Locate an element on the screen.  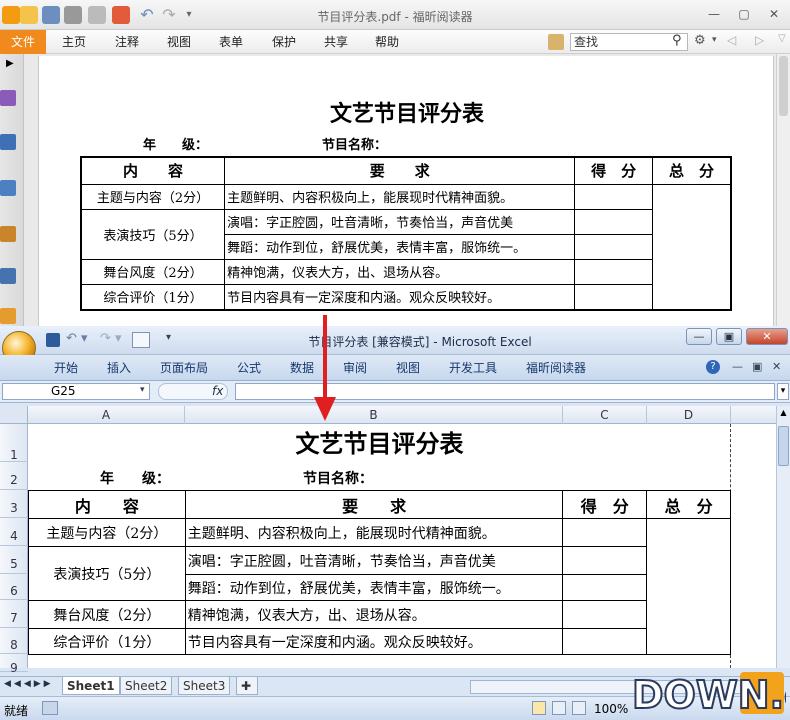
zoom-level: 100% is located at coordinates (611, 709).